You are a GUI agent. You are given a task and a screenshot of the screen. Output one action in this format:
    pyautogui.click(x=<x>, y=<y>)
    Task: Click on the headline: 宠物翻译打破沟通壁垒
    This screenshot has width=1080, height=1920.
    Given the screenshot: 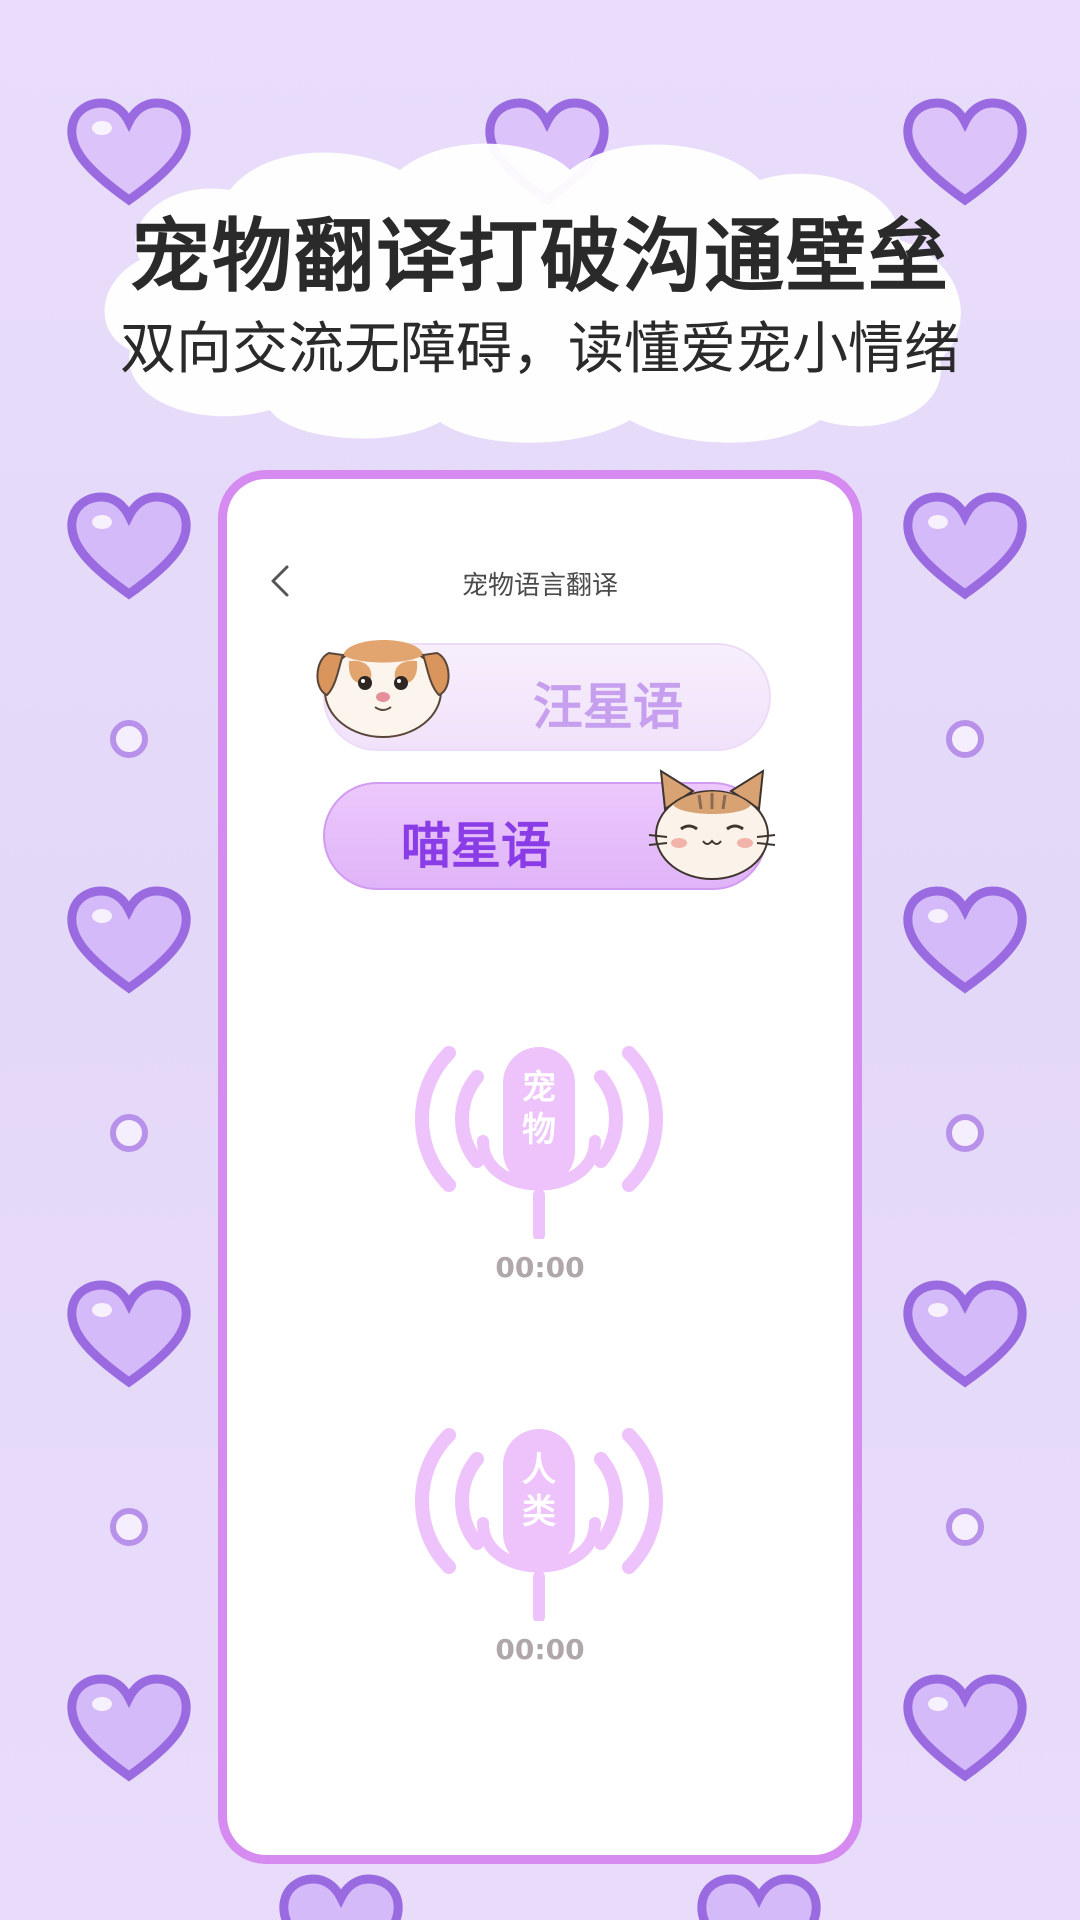 What is the action you would take?
    pyautogui.click(x=540, y=256)
    